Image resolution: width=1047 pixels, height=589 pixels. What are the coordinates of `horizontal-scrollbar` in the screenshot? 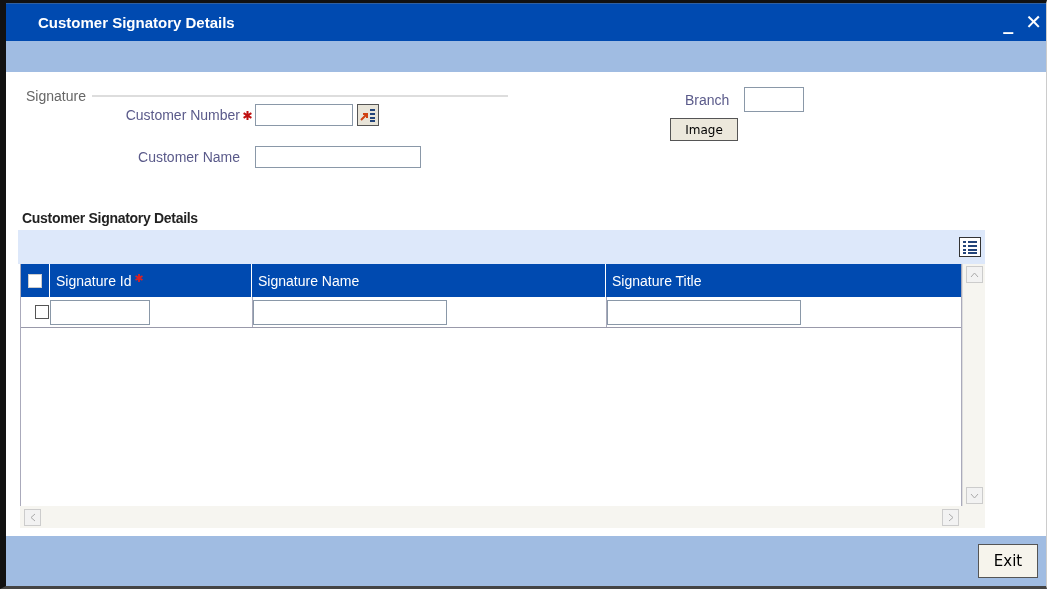 It's located at (502, 517).